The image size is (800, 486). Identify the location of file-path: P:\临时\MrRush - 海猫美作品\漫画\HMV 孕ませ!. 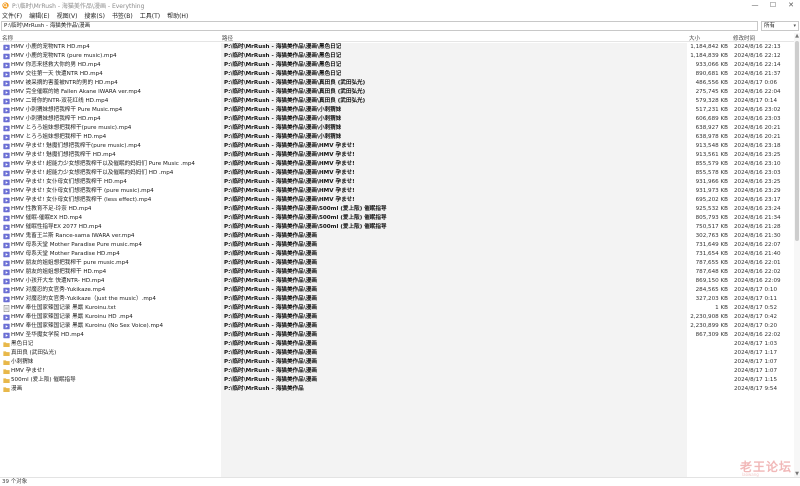
(289, 173).